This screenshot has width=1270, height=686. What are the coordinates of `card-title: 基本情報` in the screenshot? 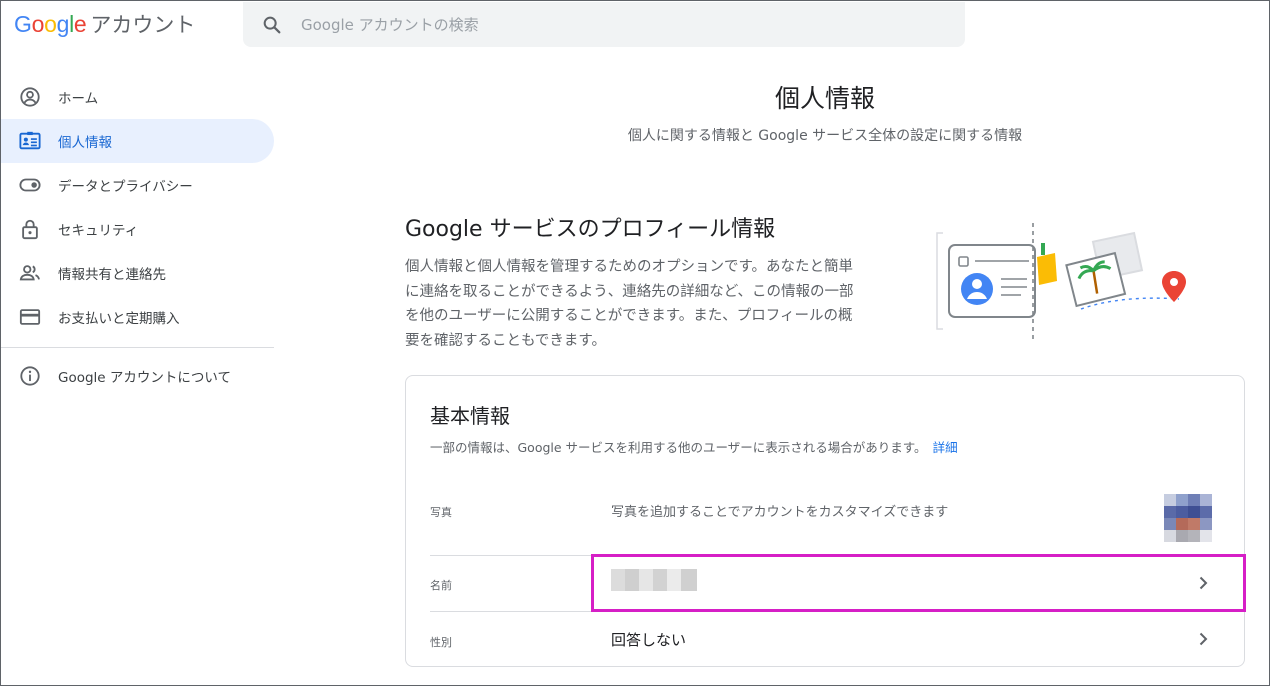 It's located at (470, 416).